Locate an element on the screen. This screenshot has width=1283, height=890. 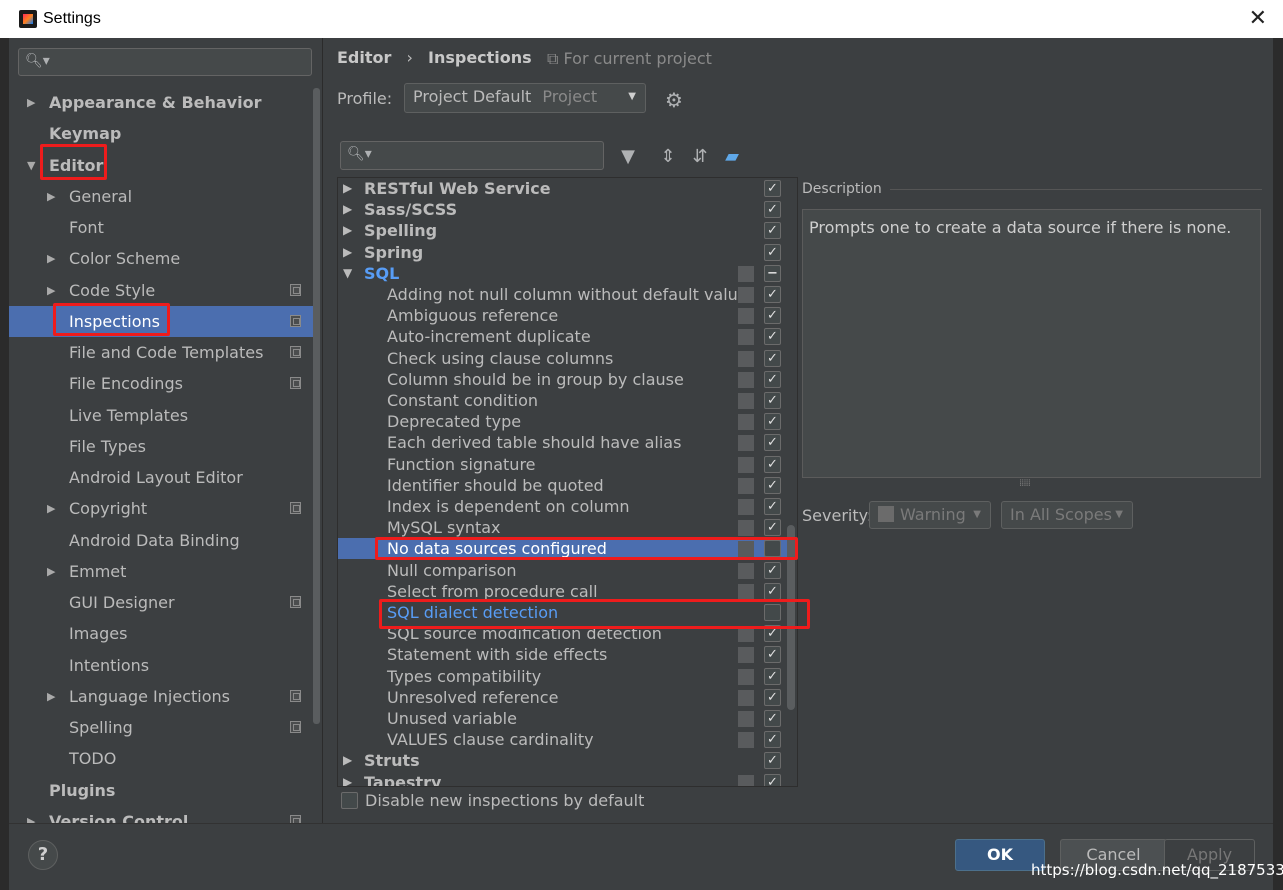
inspection-row: MySQL syntax ✓ is located at coordinates (567, 527).